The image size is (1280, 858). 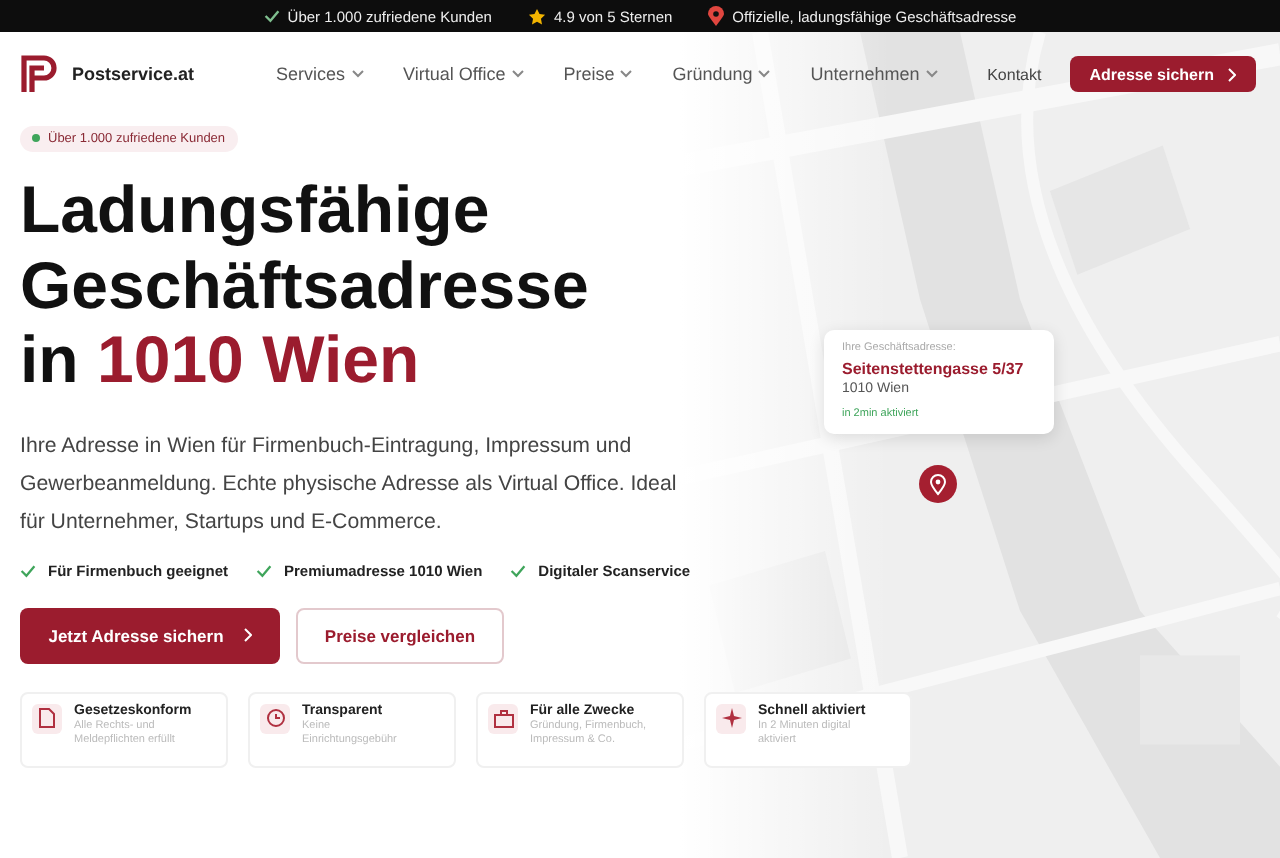 I want to click on sparkle-icon, so click(x=731, y=718).